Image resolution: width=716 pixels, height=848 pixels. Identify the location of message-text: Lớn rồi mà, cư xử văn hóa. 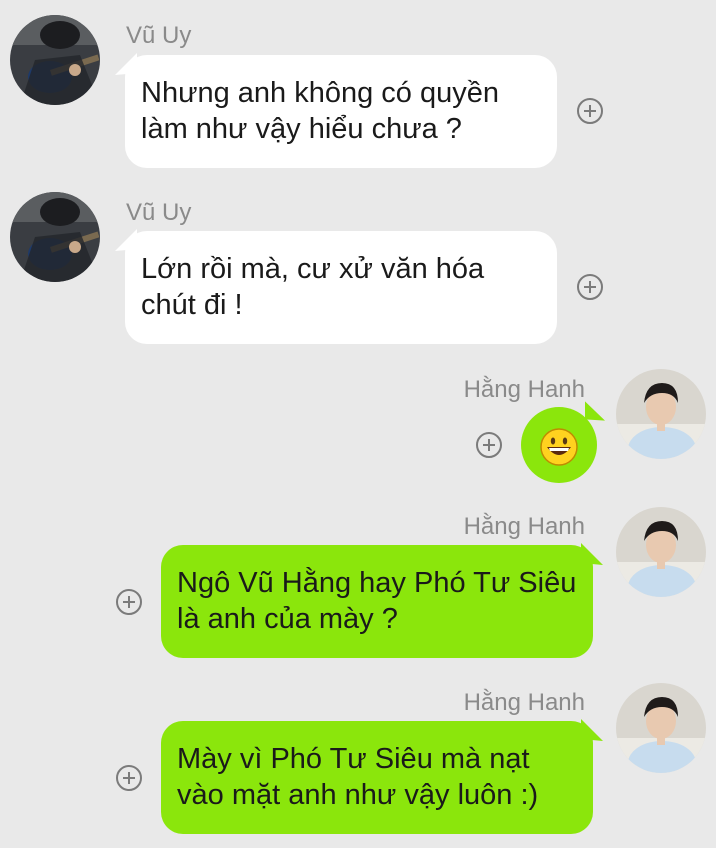
(313, 269).